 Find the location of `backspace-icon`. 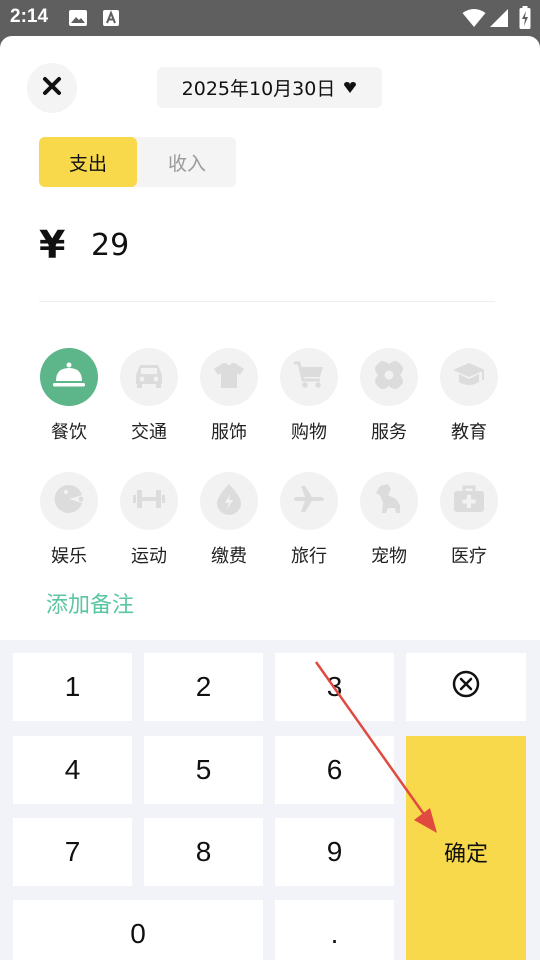

backspace-icon is located at coordinates (466, 687).